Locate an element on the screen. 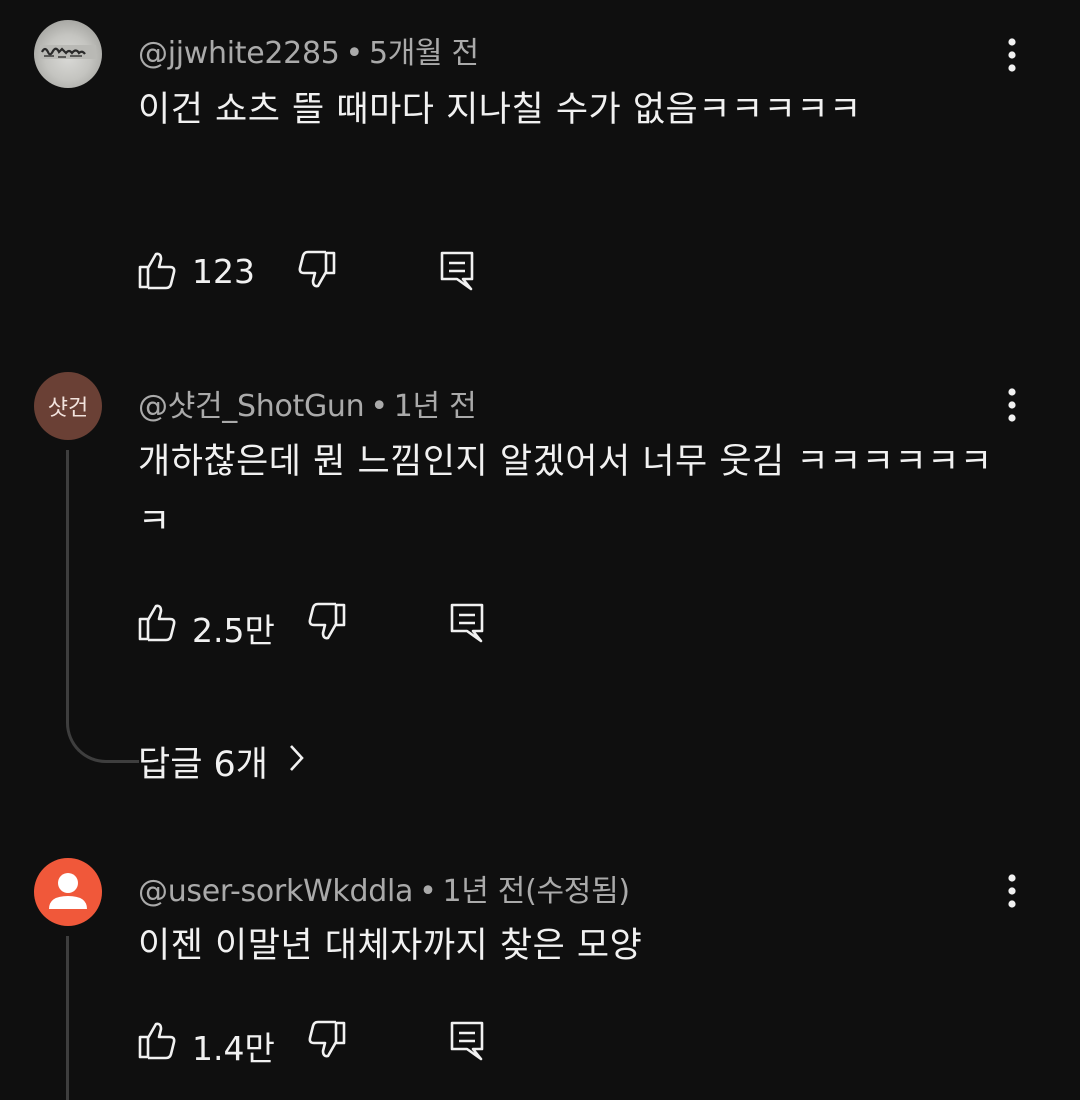 The width and height of the screenshot is (1080, 1100). comment-text: 이건 쇼츠 뜰 때마다 지나칠 수가 없음ㅋㅋㅋㅋㅋ is located at coordinates (500, 110).